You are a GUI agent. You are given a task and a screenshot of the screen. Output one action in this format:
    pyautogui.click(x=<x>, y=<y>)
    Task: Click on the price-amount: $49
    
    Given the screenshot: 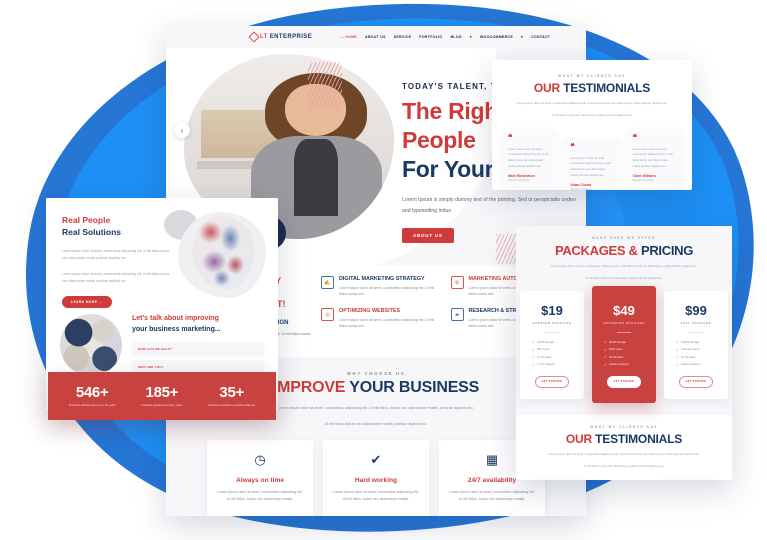 What is the action you would take?
    pyautogui.click(x=624, y=311)
    